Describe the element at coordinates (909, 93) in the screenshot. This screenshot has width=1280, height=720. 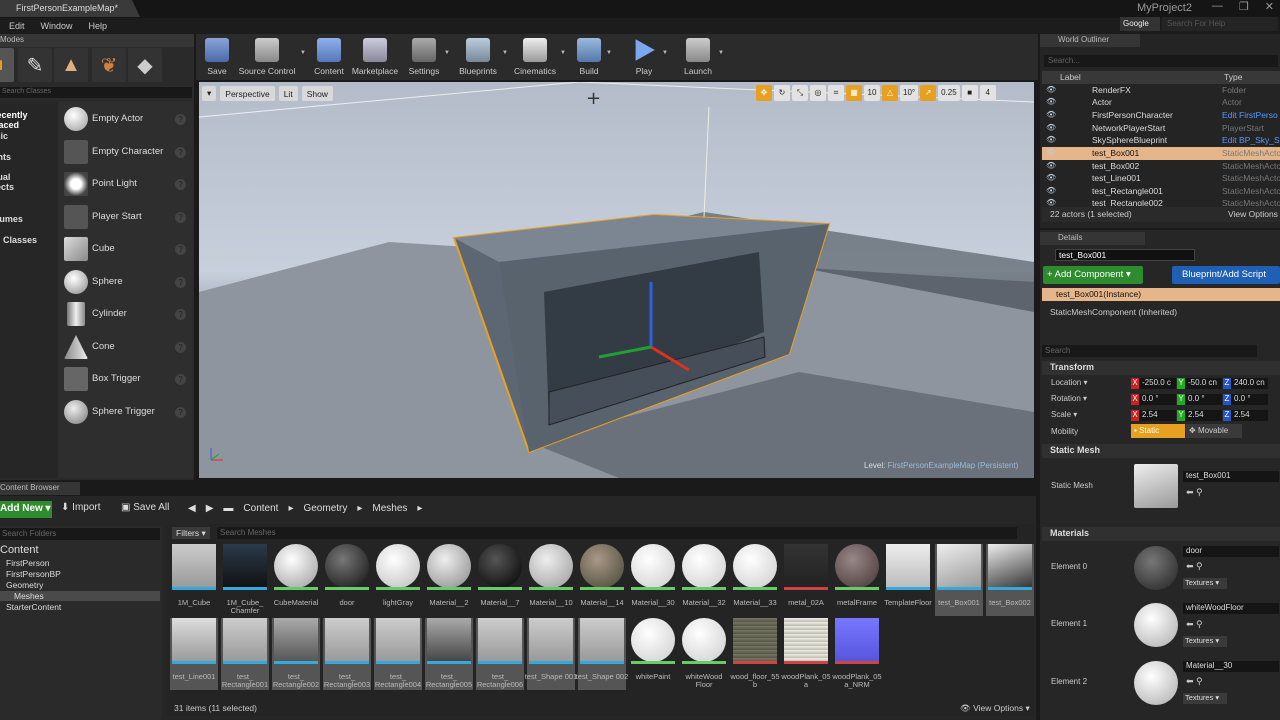
I see `rotation-snap-value: 10°` at that location.